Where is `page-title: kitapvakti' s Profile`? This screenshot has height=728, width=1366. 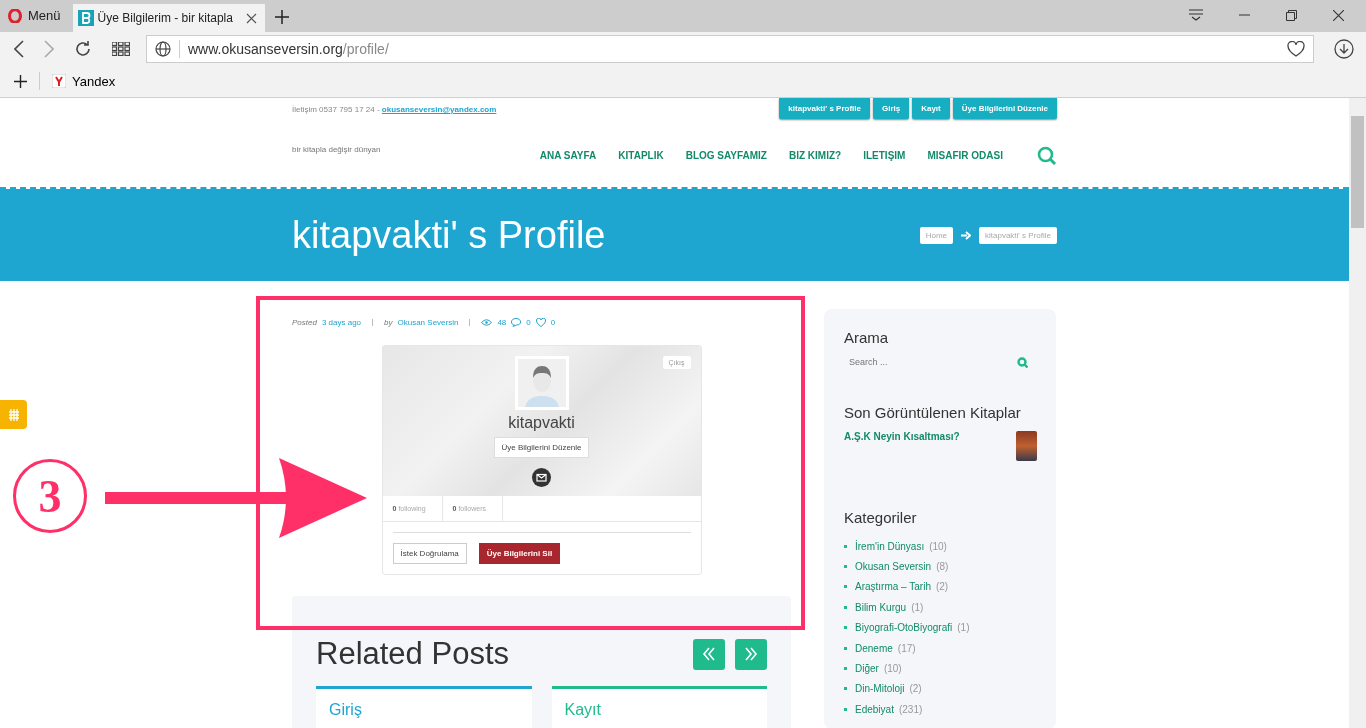 page-title: kitapvakti' s Profile is located at coordinates (449, 235).